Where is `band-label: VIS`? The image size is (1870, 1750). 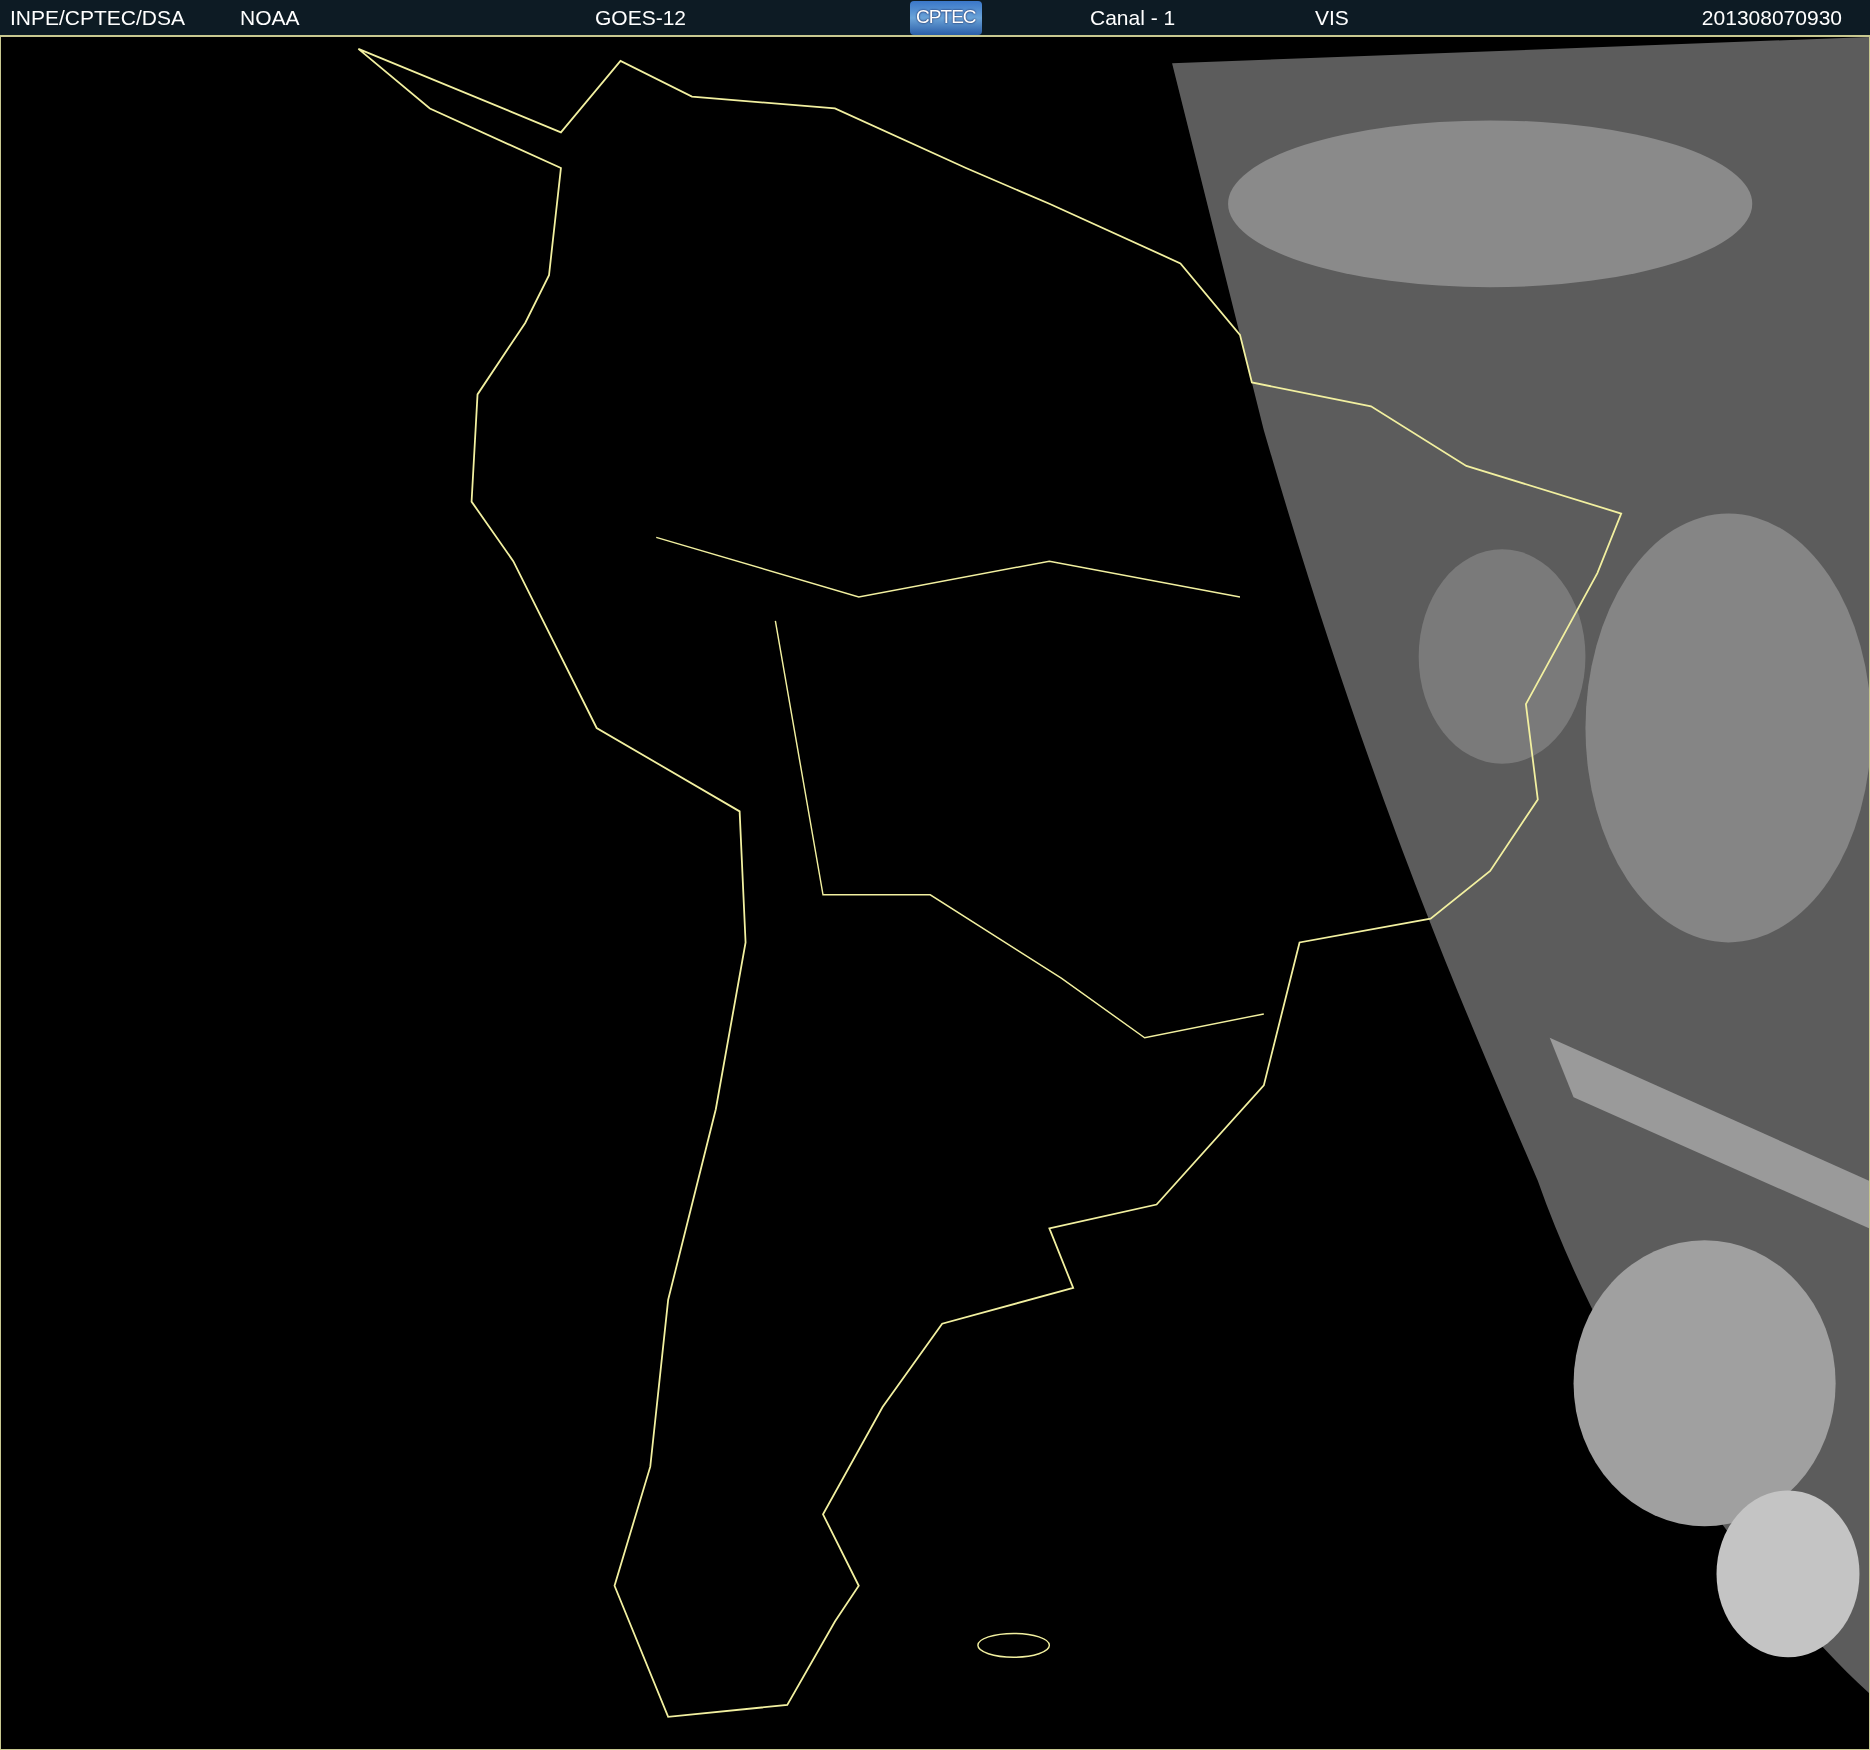 band-label: VIS is located at coordinates (1332, 17).